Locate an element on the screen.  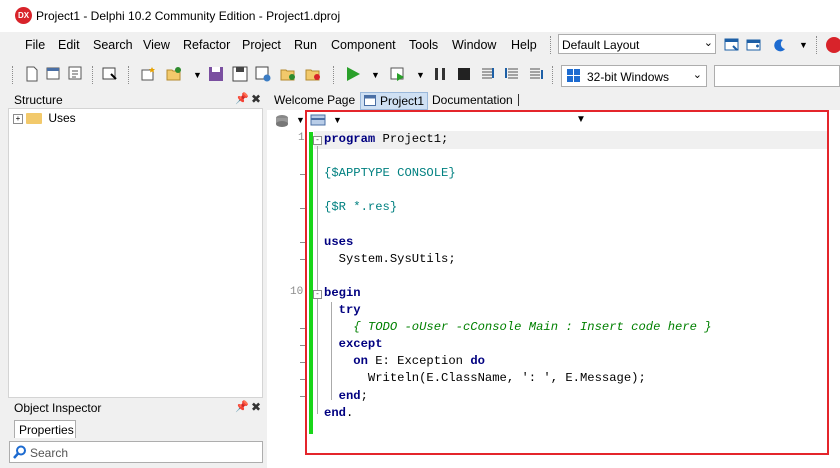
line-number: 10 is located at coordinates (297, 292).